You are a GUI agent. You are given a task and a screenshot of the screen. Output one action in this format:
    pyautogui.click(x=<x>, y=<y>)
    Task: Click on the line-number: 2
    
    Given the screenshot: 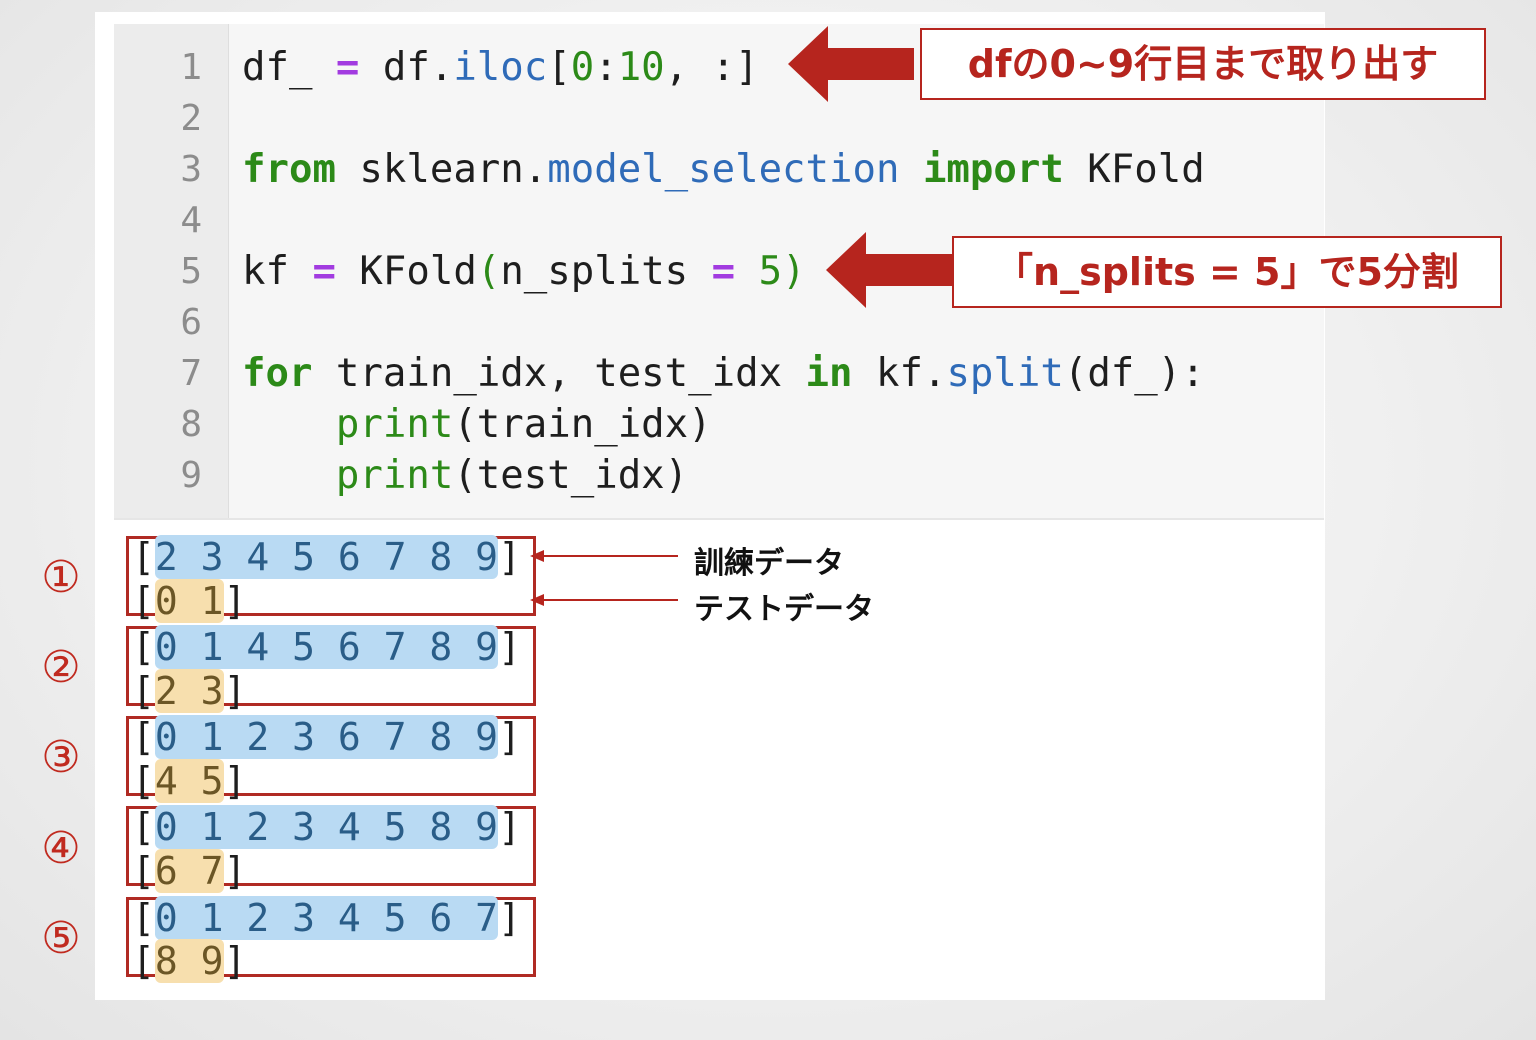 What is the action you would take?
    pyautogui.click(x=191, y=118)
    